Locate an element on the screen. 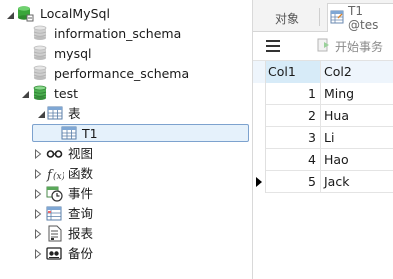  table-row: 5 Jack is located at coordinates (323, 182).